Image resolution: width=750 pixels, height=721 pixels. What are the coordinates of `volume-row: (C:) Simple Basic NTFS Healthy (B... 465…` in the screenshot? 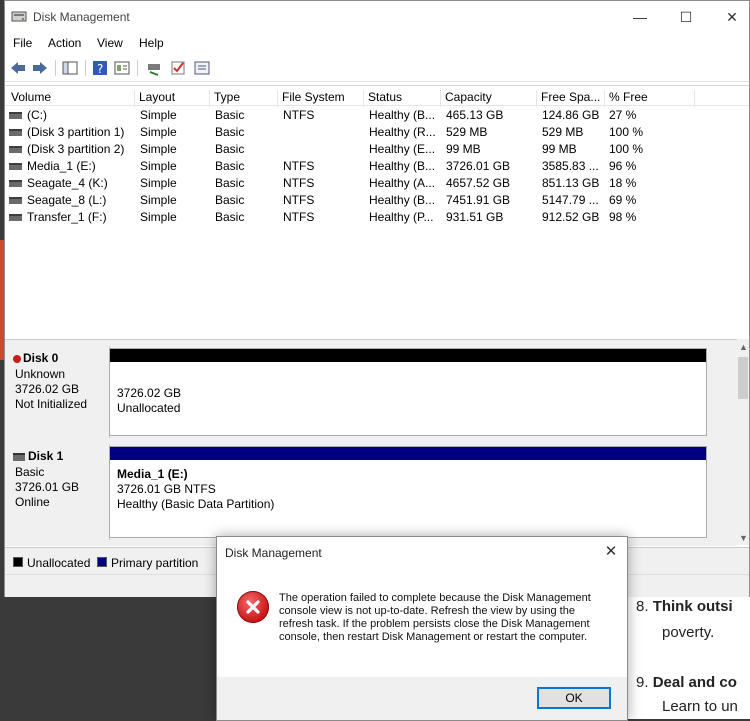 It's located at (377, 115).